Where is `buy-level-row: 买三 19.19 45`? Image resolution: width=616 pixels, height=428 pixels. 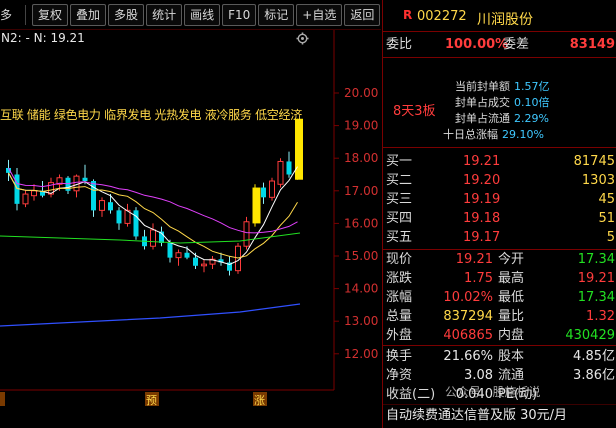
buy-level-row: 买三 19.19 45 is located at coordinates (499, 199).